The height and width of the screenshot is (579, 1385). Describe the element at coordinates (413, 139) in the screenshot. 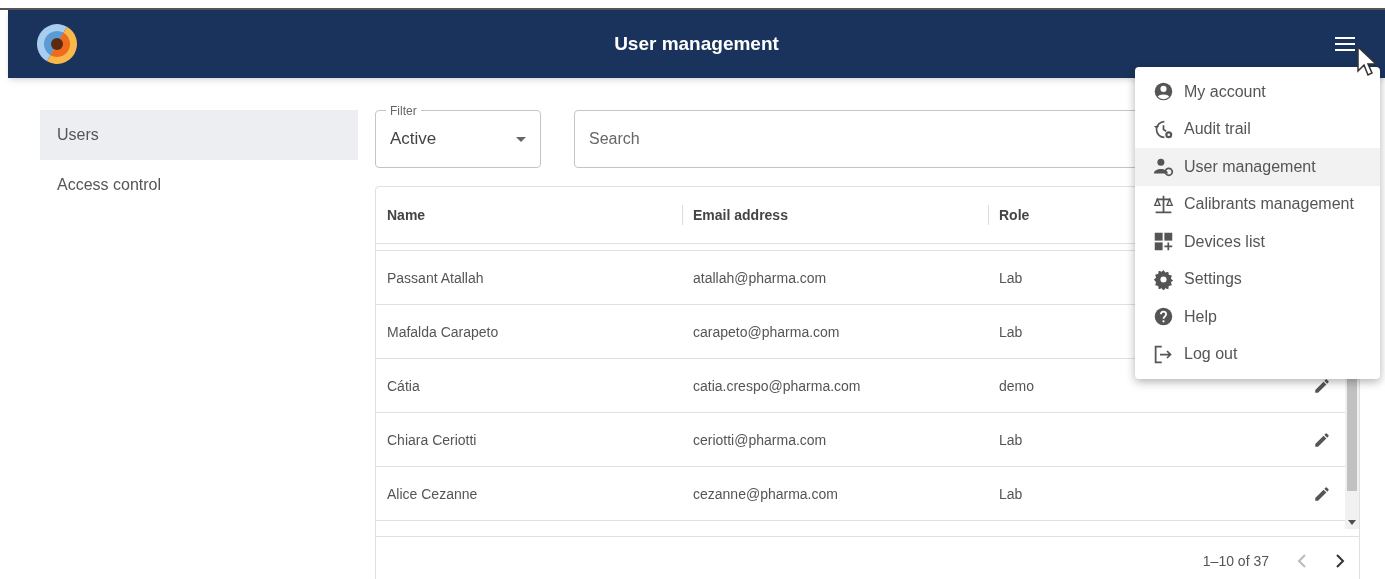

I see `filter-value: Active` at that location.